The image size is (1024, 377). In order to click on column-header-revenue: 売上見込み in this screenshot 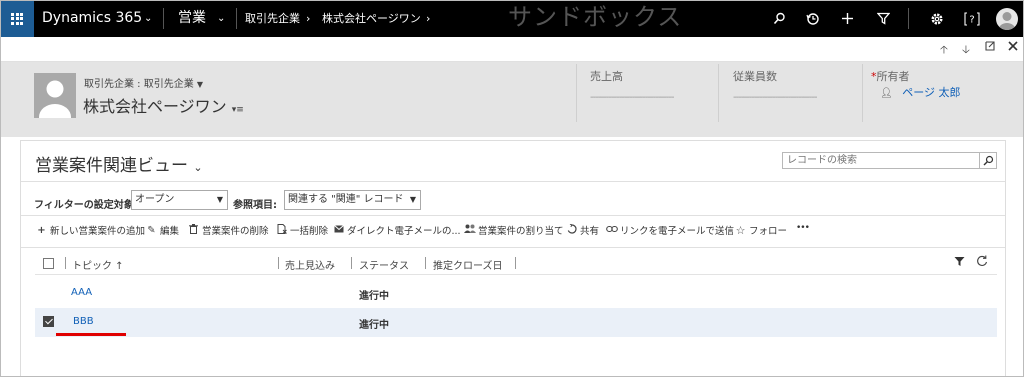, I will do `click(310, 264)`.